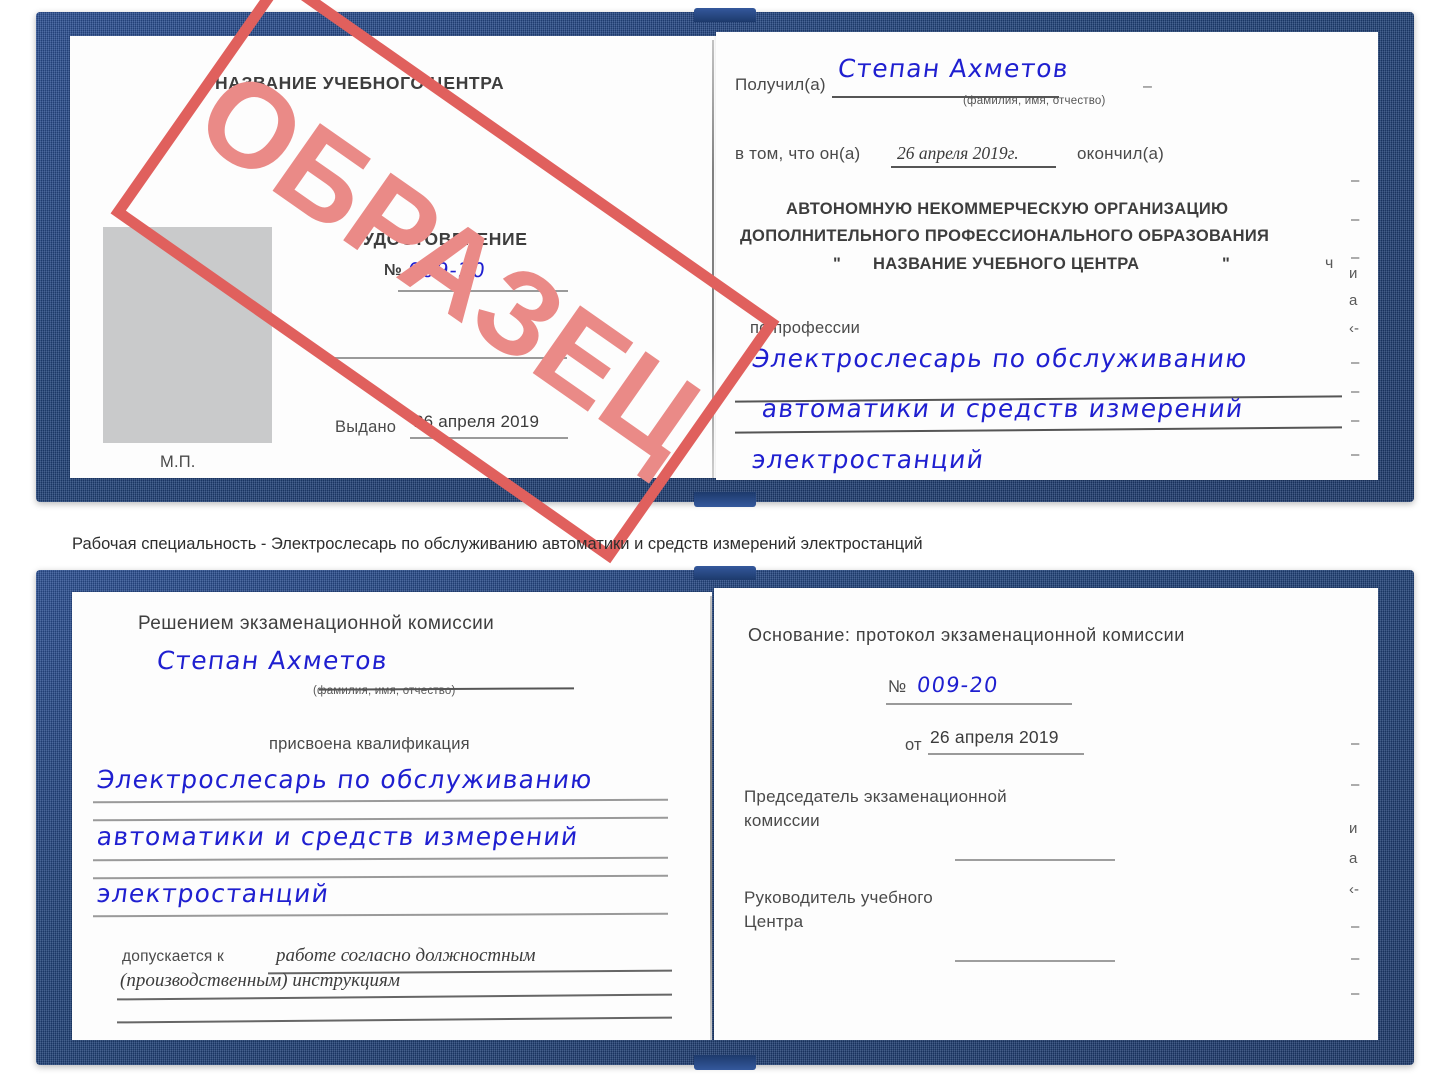  What do you see at coordinates (1355, 454) in the screenshot?
I see `edge-fragment-top-10: –` at bounding box center [1355, 454].